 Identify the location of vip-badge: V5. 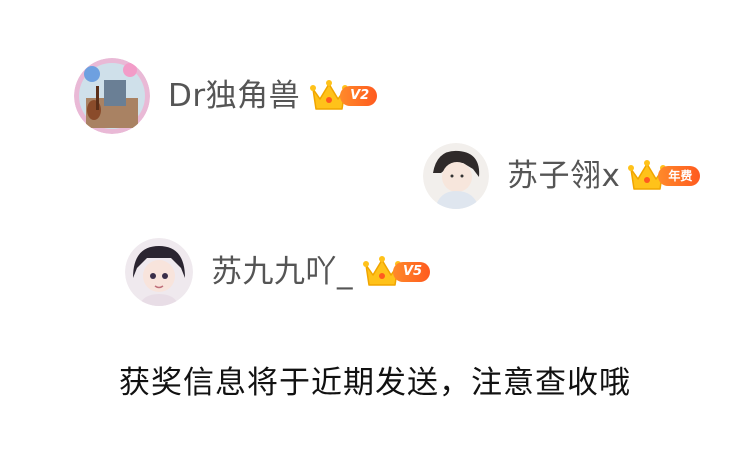
(397, 272).